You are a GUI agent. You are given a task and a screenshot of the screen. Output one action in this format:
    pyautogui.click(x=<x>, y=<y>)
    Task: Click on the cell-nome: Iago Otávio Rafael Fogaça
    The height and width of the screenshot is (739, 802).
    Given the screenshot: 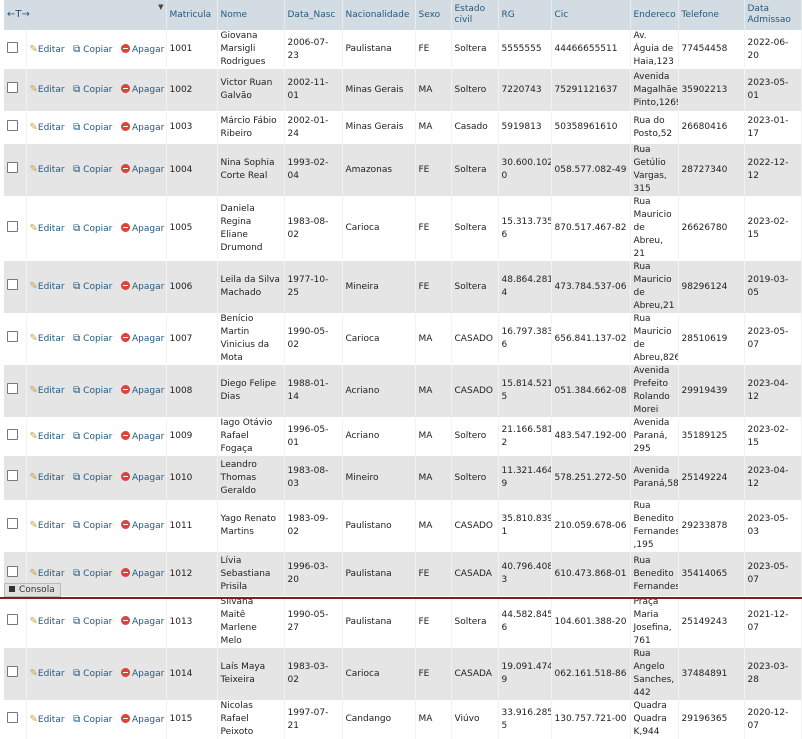 What is the action you would take?
    pyautogui.click(x=251, y=436)
    